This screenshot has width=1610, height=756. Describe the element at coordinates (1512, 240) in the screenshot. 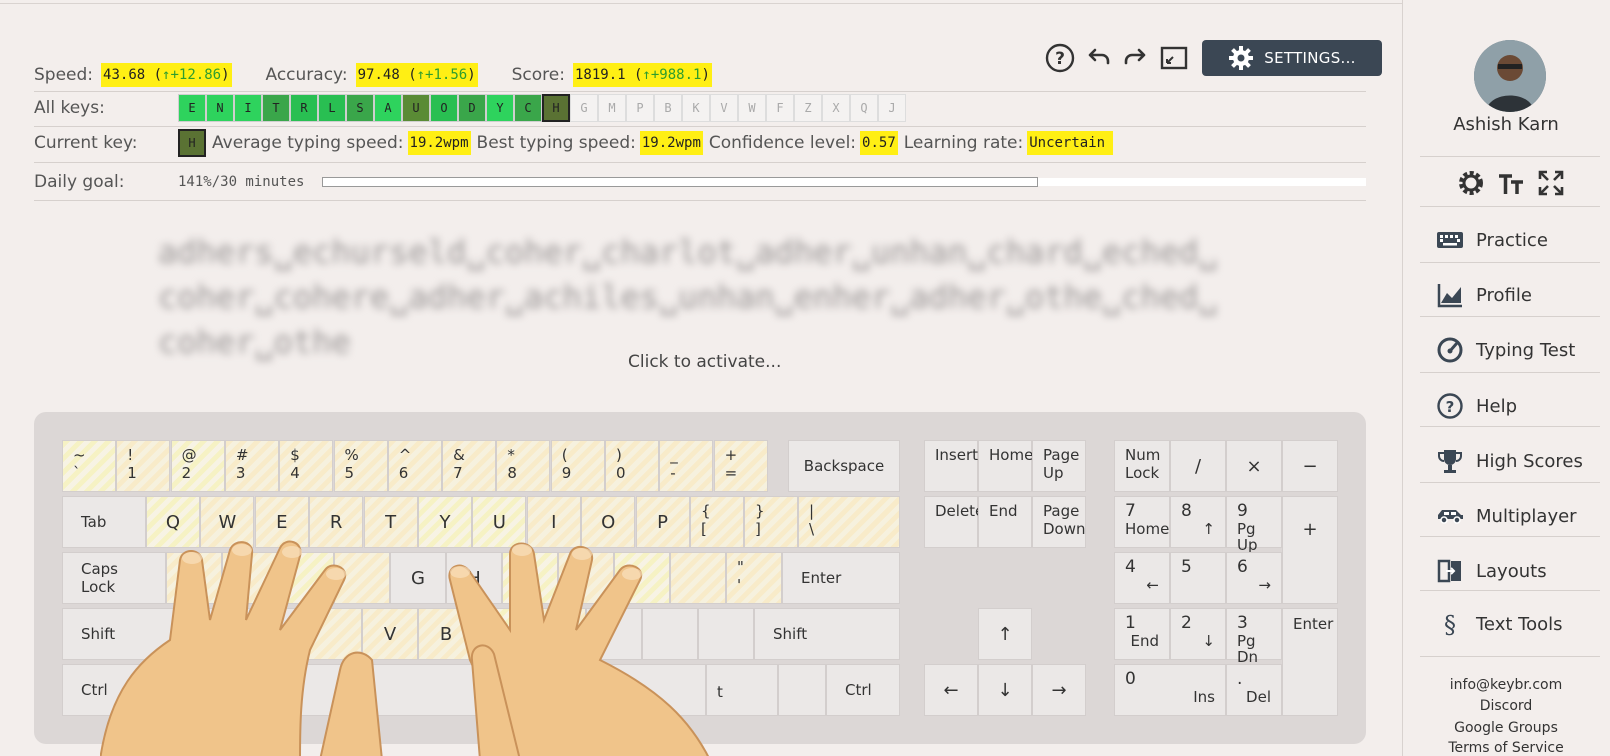

I see `sidebar-item-label: Practice` at that location.